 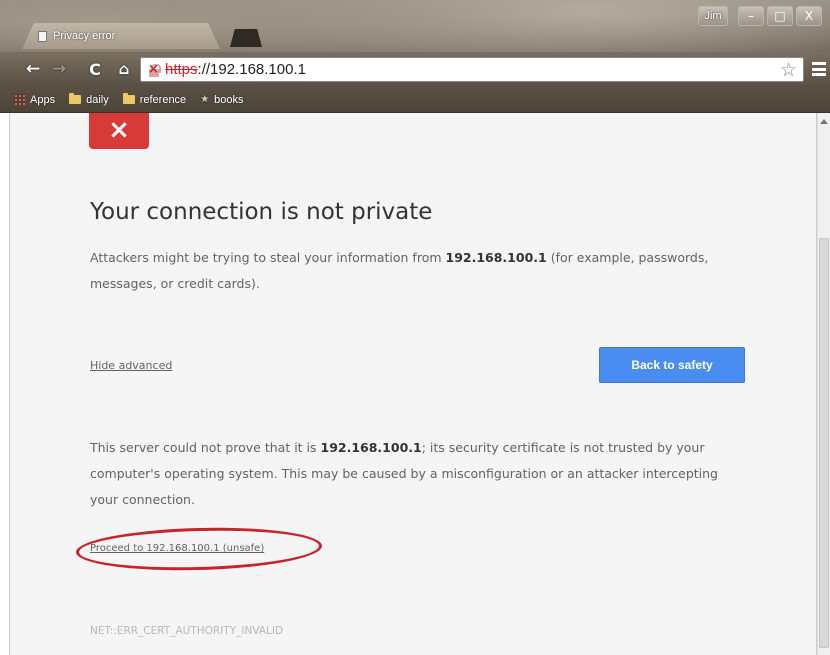 I want to click on bookmark-label: reference, so click(x=163, y=99).